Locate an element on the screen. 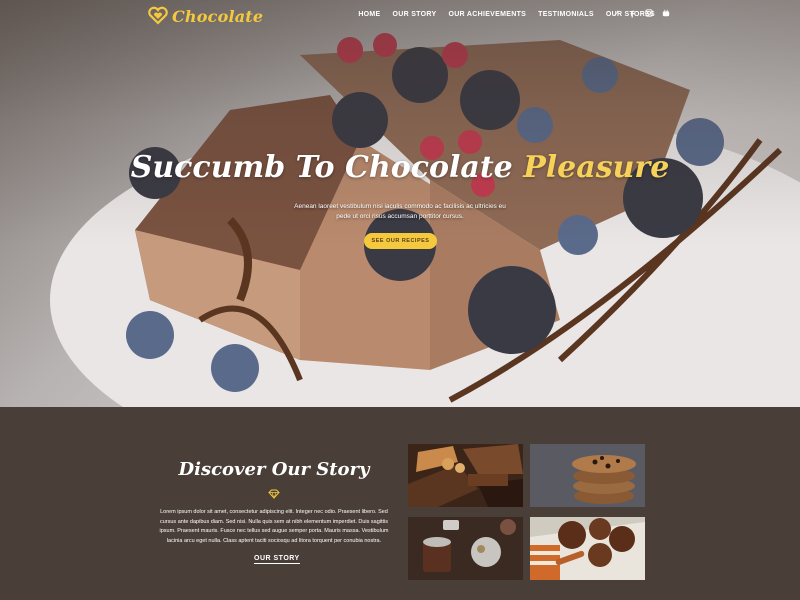 The height and width of the screenshot is (600, 800). hero-title-accent: Pleasure is located at coordinates (596, 167).